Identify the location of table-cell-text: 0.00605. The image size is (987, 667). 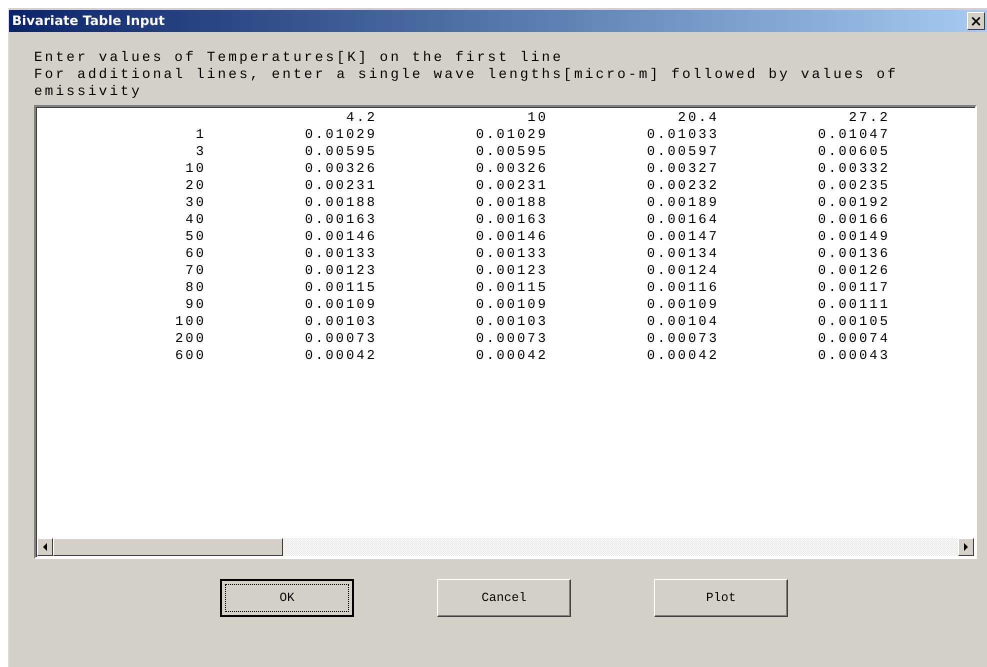
(853, 152).